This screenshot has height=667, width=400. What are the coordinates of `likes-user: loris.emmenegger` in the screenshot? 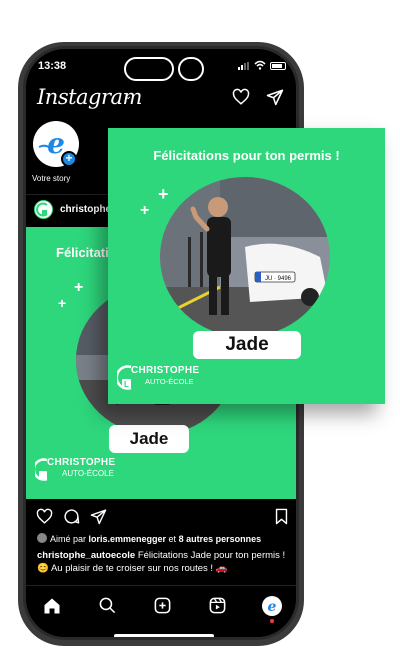 It's located at (128, 539).